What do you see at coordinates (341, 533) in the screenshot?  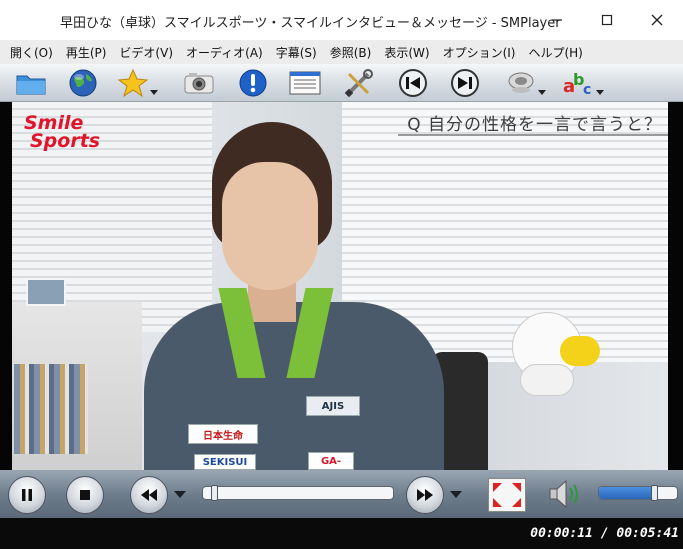 I see `status-bar: 00:00:11 / 00:05:41` at bounding box center [341, 533].